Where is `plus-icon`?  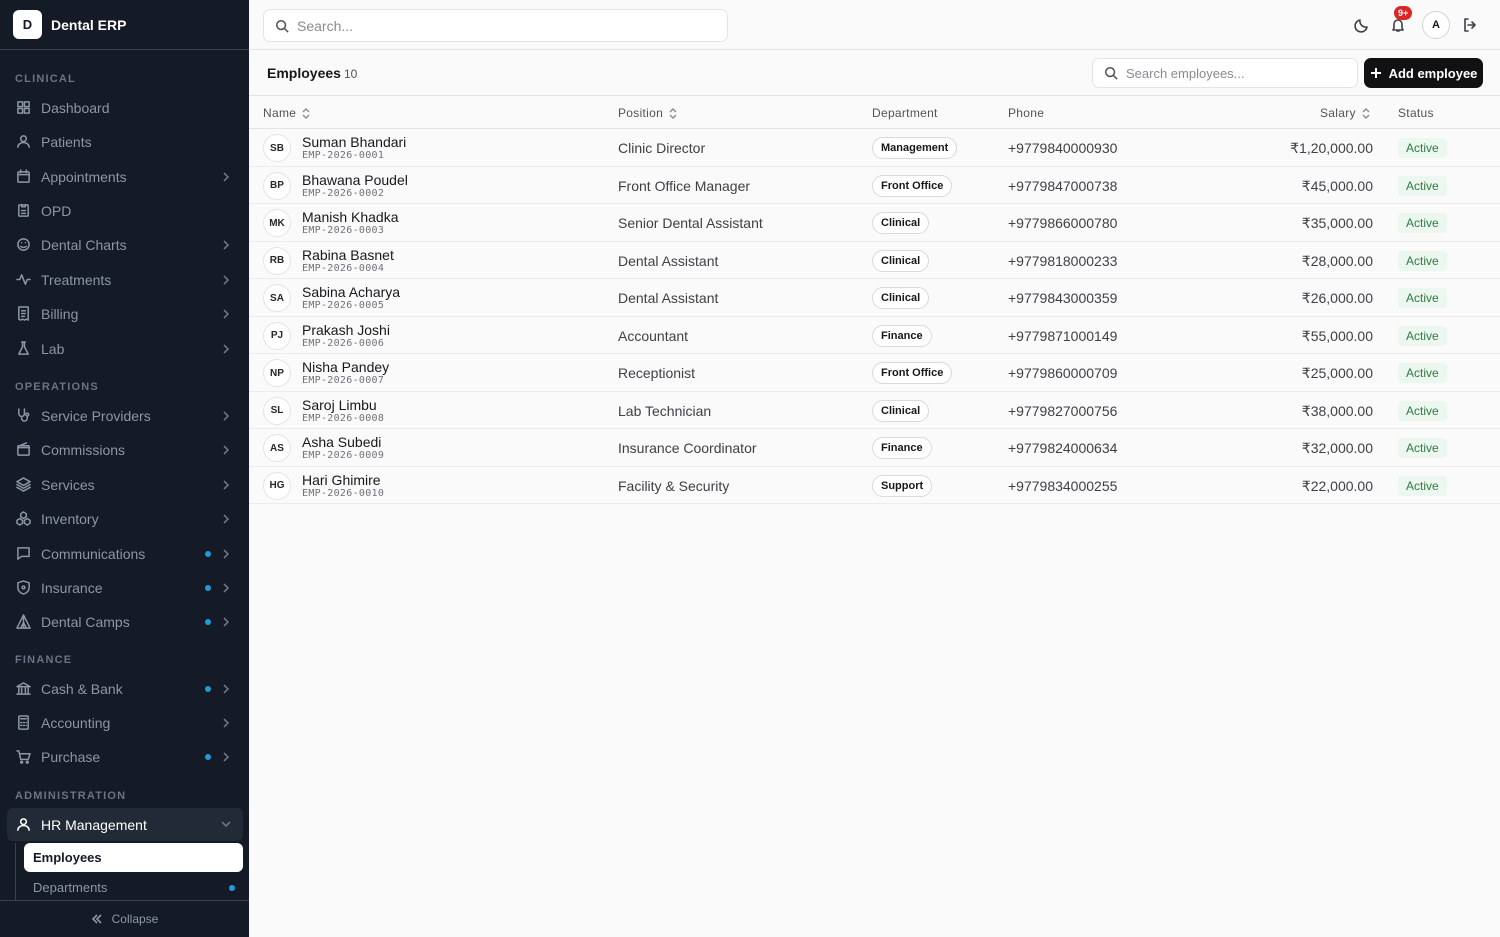 plus-icon is located at coordinates (1375, 73).